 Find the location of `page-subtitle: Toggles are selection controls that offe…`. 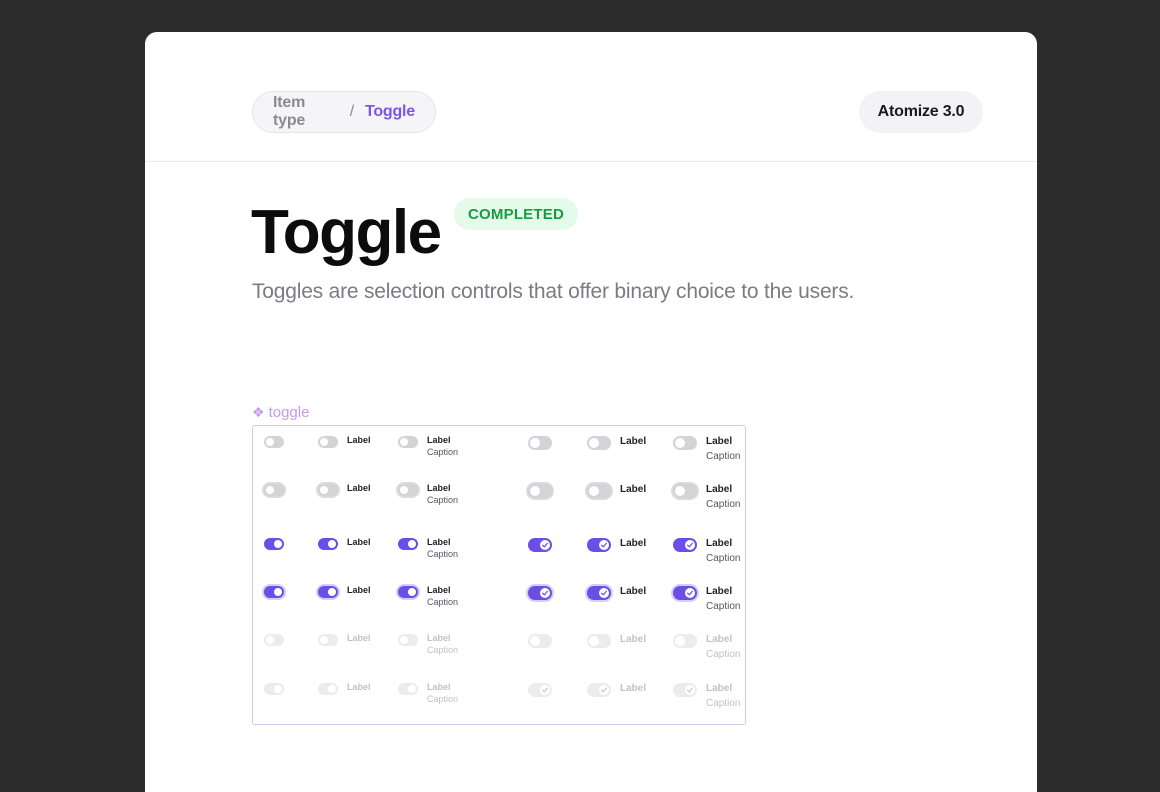

page-subtitle: Toggles are selection controls that offe… is located at coordinates (553, 291).